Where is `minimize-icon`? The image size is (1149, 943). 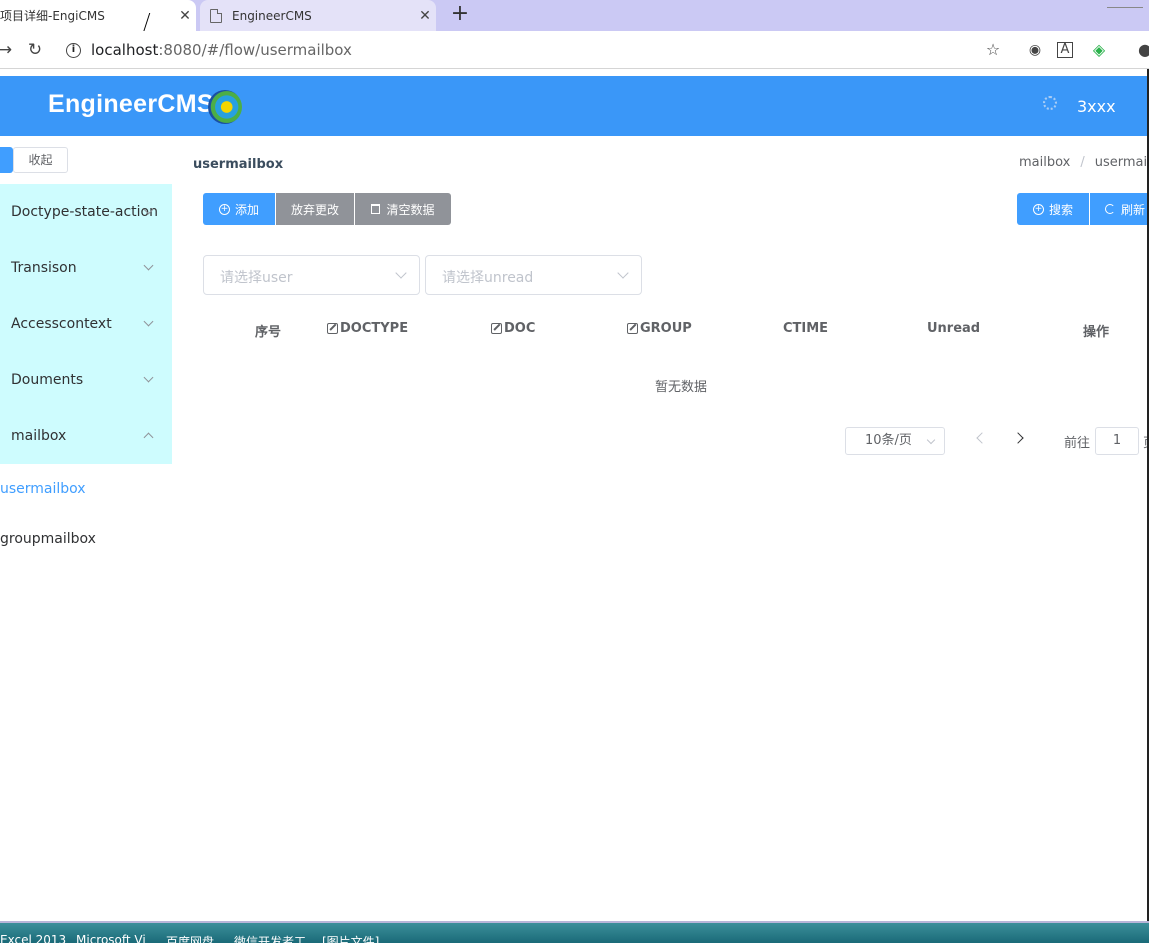
minimize-icon is located at coordinates (1125, 4).